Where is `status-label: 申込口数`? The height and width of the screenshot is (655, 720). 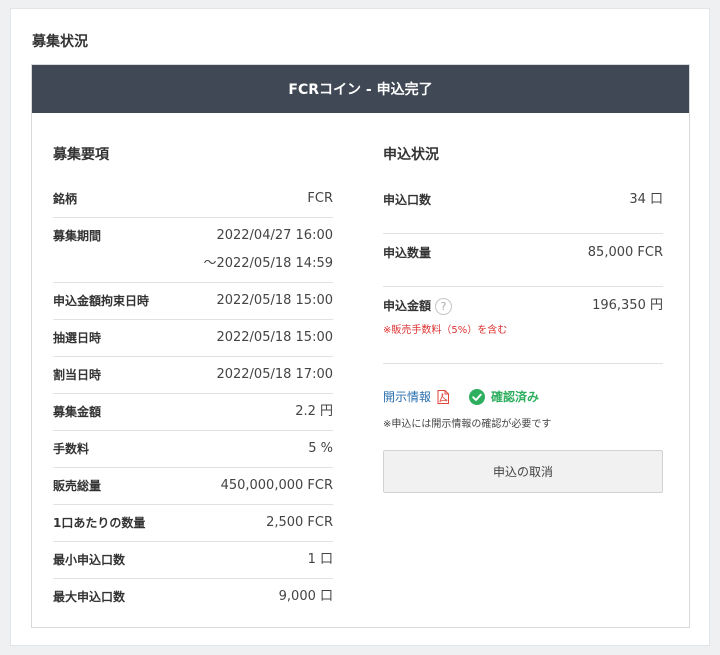 status-label: 申込口数 is located at coordinates (407, 200).